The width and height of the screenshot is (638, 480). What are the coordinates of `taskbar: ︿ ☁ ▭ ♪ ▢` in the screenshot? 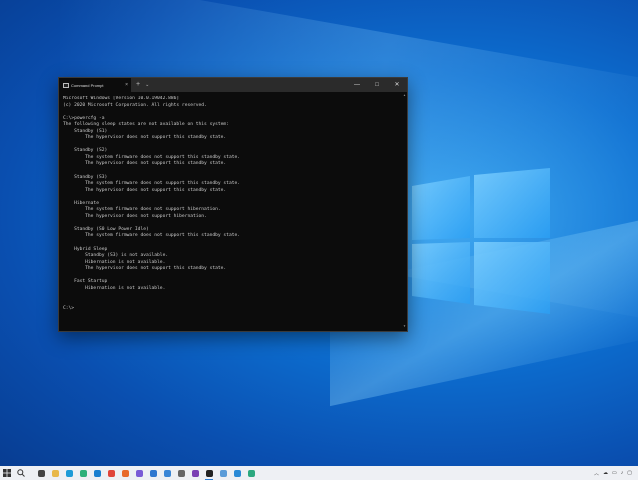 It's located at (319, 473).